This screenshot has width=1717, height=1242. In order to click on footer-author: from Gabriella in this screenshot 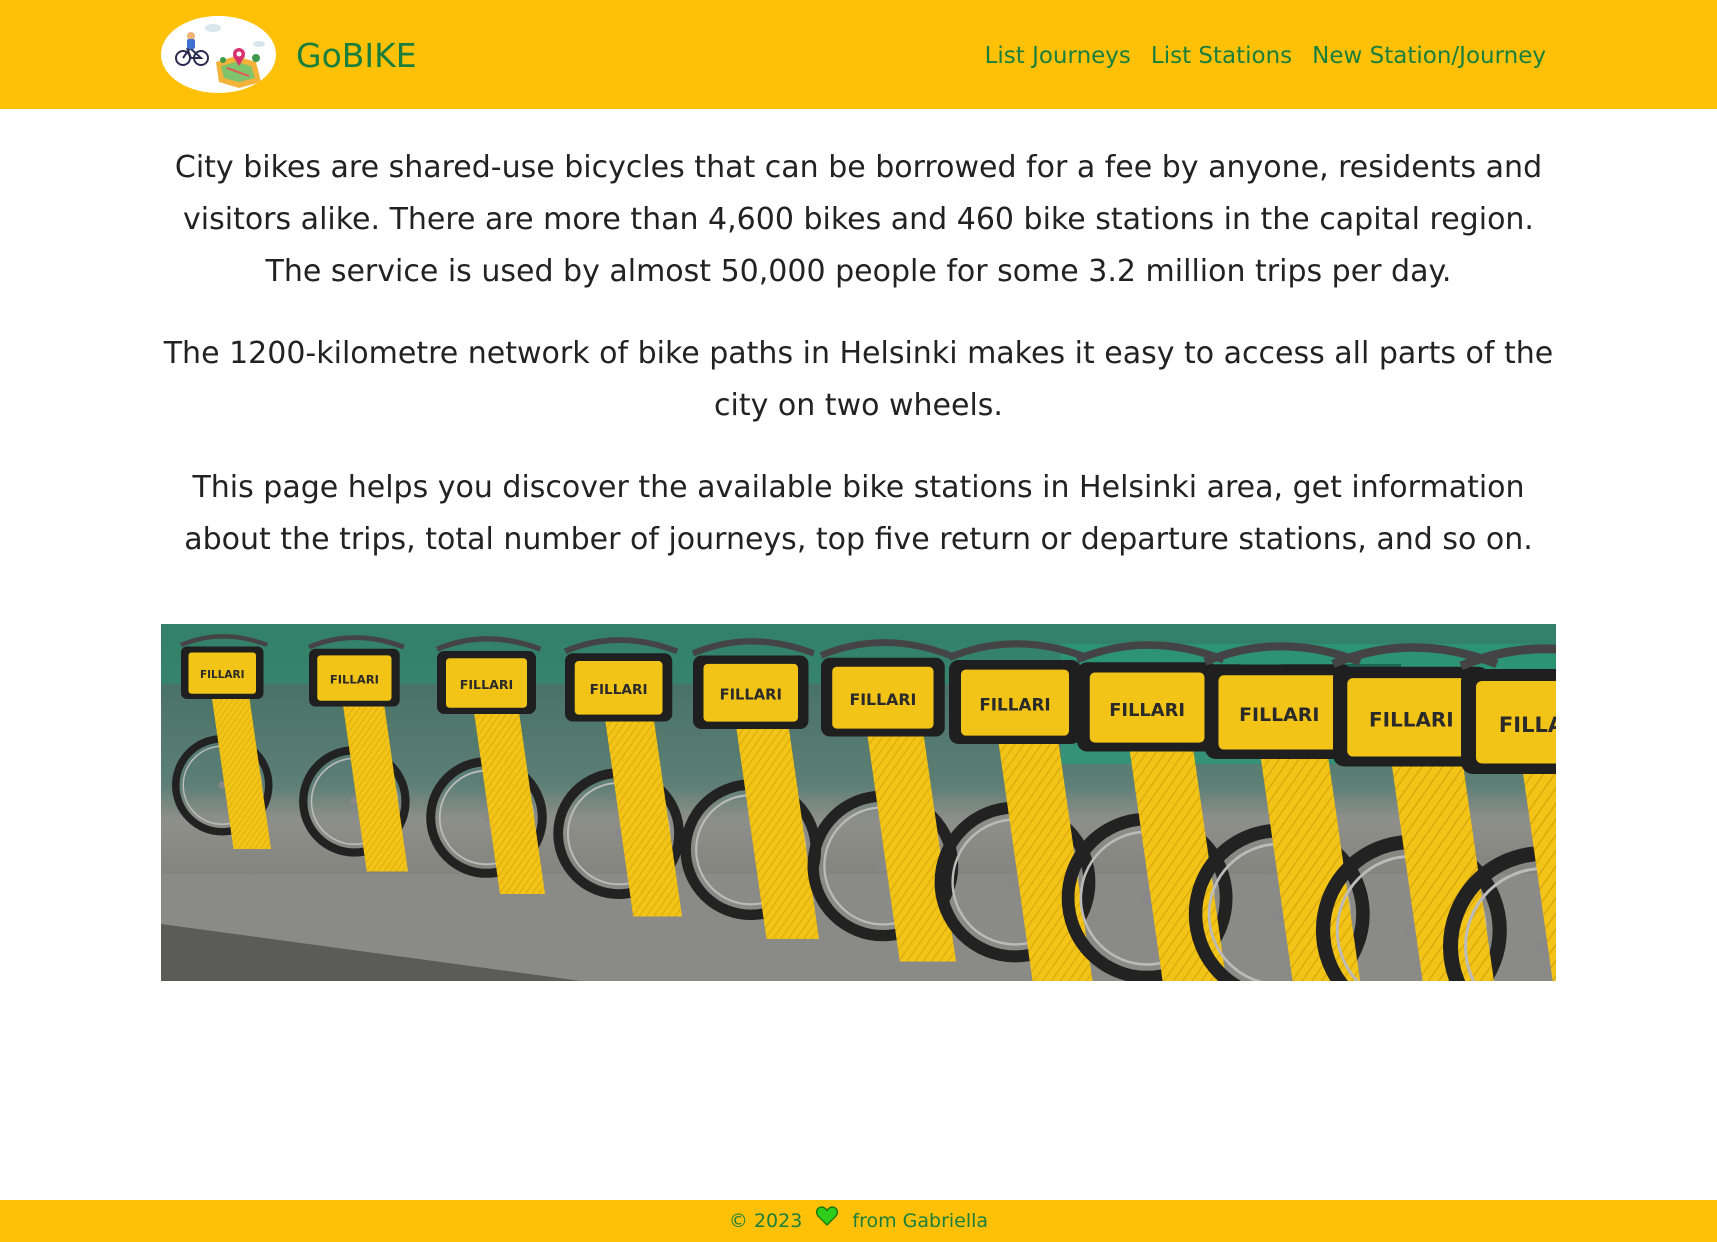, I will do `click(920, 1221)`.